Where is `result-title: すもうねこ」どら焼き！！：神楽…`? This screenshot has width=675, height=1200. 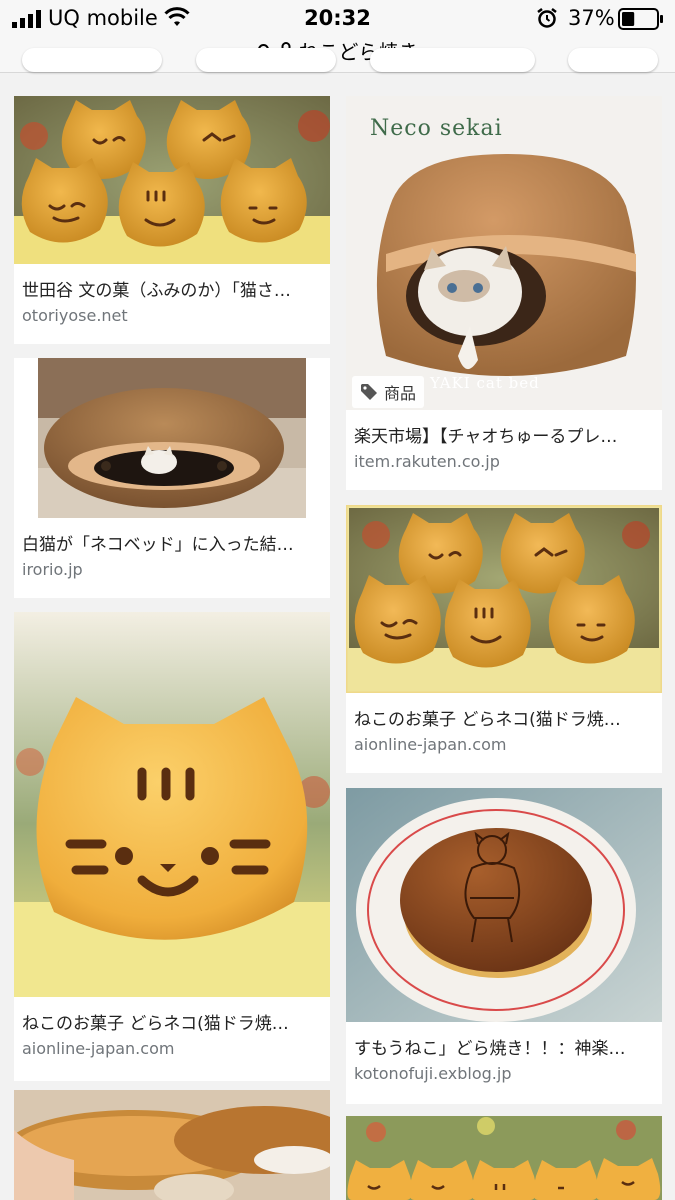
result-title: すもうねこ」どら焼き！！：神楽… is located at coordinates (504, 1040).